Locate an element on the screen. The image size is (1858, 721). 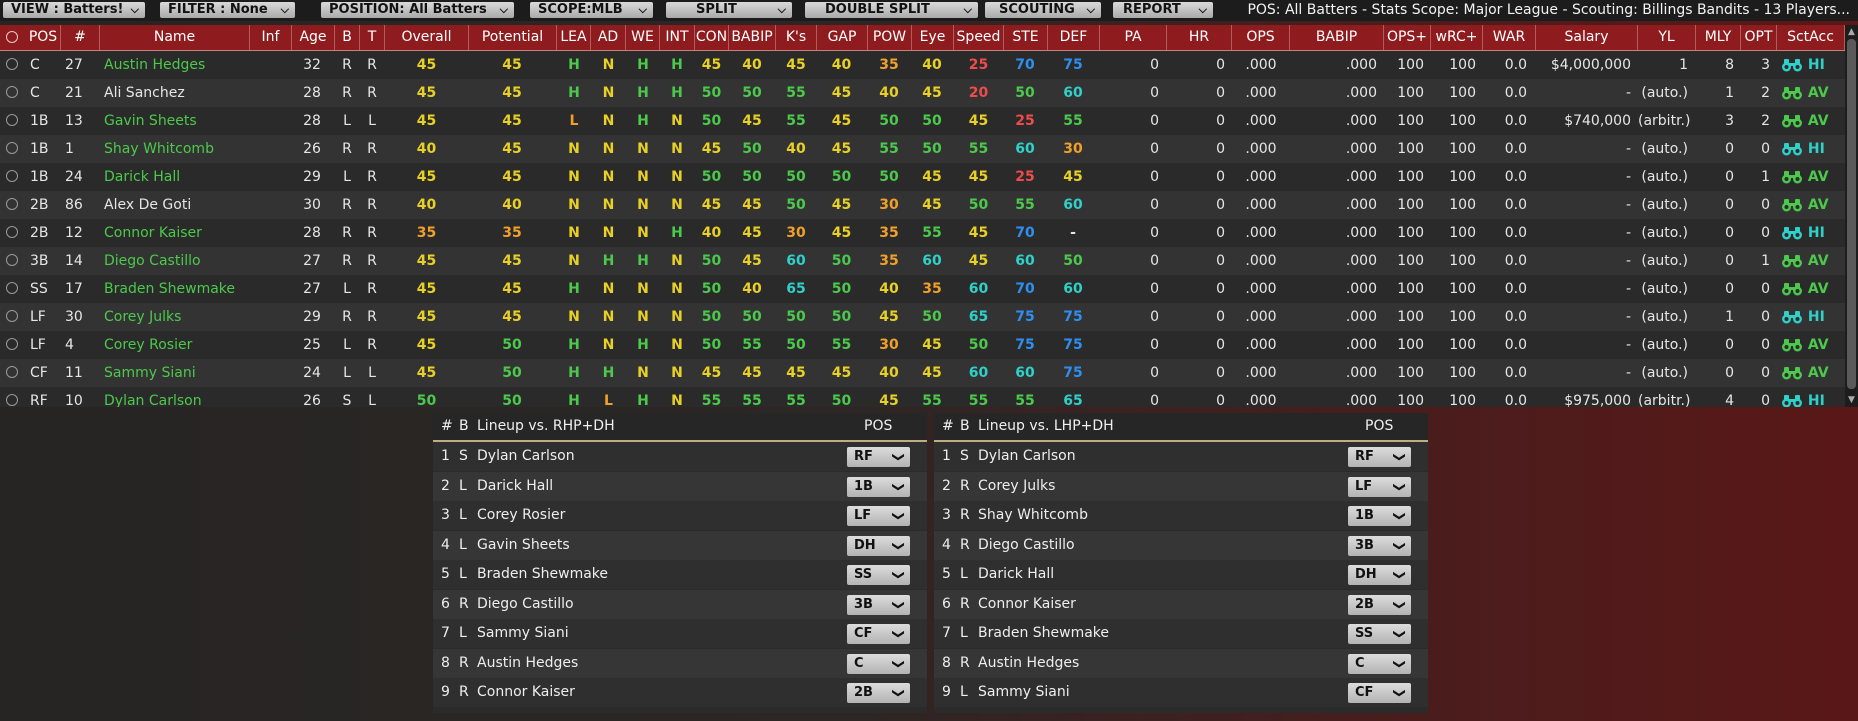
lineup-player-name: Austin Hedges is located at coordinates (1028, 663).